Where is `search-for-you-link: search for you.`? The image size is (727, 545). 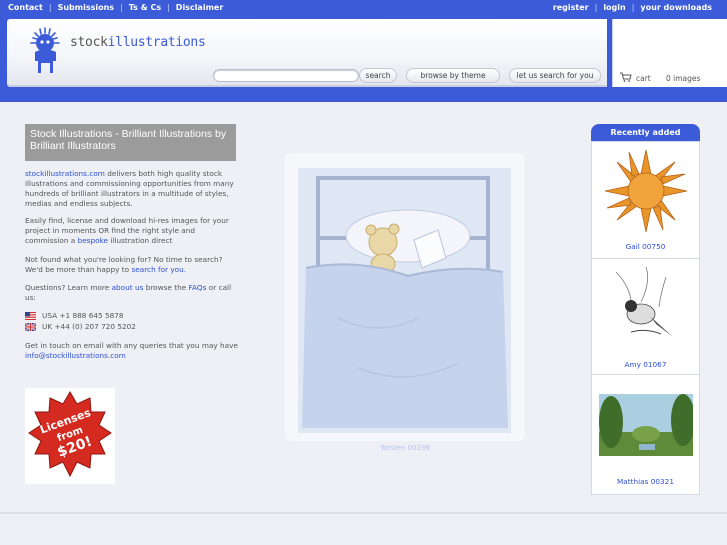
search-for-you-link: search for you. is located at coordinates (158, 269).